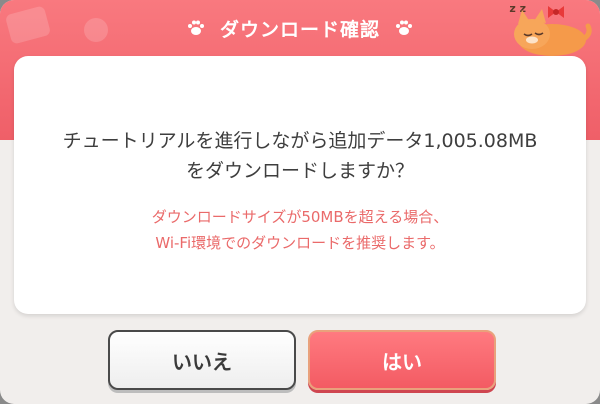 The height and width of the screenshot is (404, 600). I want to click on sleeping-cat-icon, so click(553, 31).